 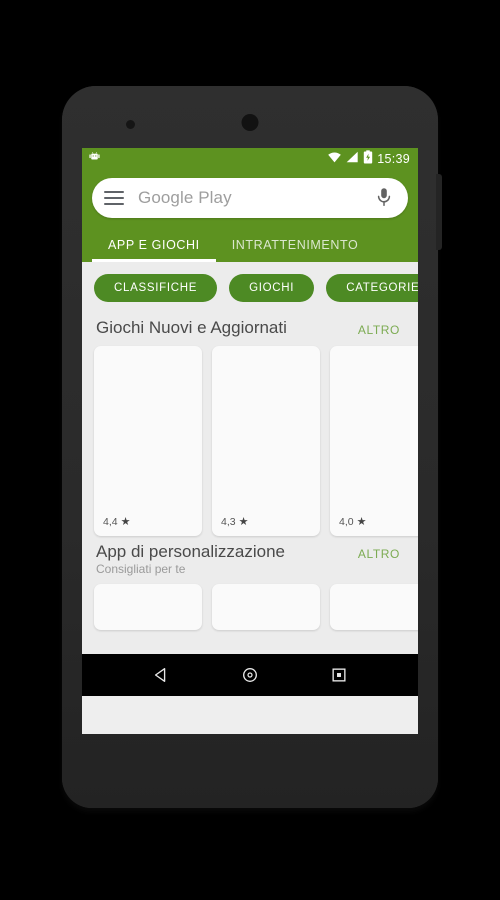 I want to click on chip-categorie: CATEGORIE, so click(x=372, y=288).